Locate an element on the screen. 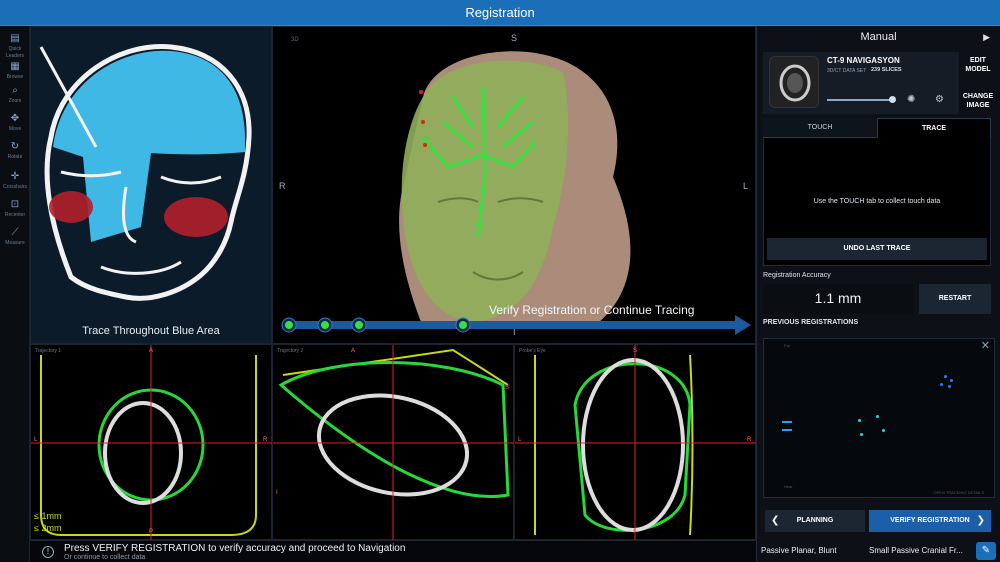 This screenshot has height=562, width=1000. rotate-icon: ↻ is located at coordinates (15, 146).